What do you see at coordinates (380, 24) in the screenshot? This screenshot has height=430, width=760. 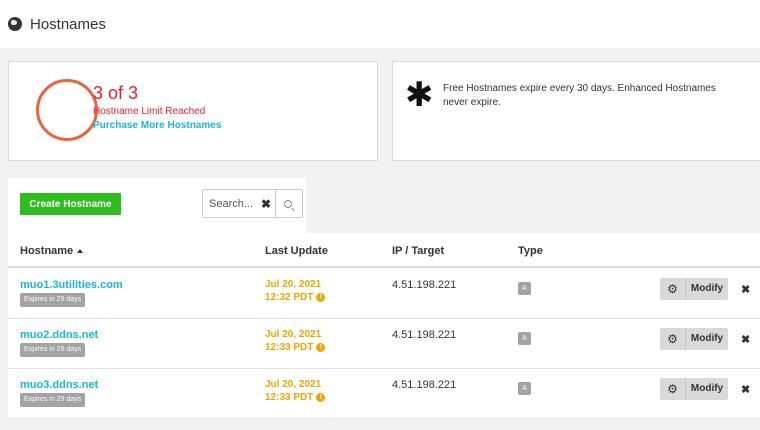 I see `page-header: Hostnames` at bounding box center [380, 24].